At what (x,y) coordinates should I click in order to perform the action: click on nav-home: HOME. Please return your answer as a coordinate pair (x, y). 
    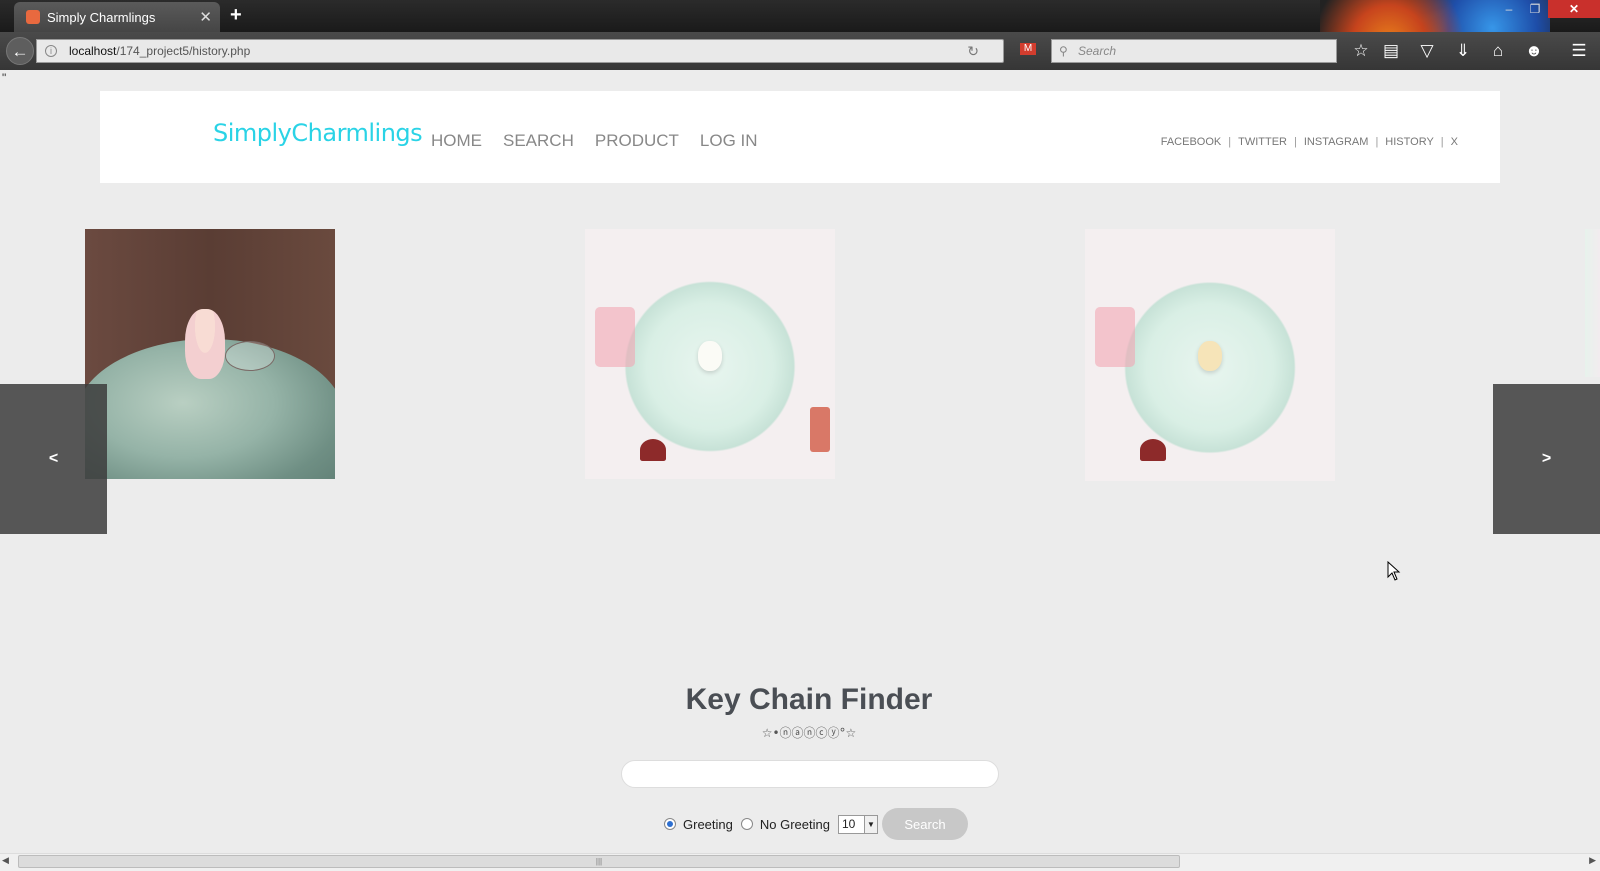
    Looking at the image, I should click on (456, 141).